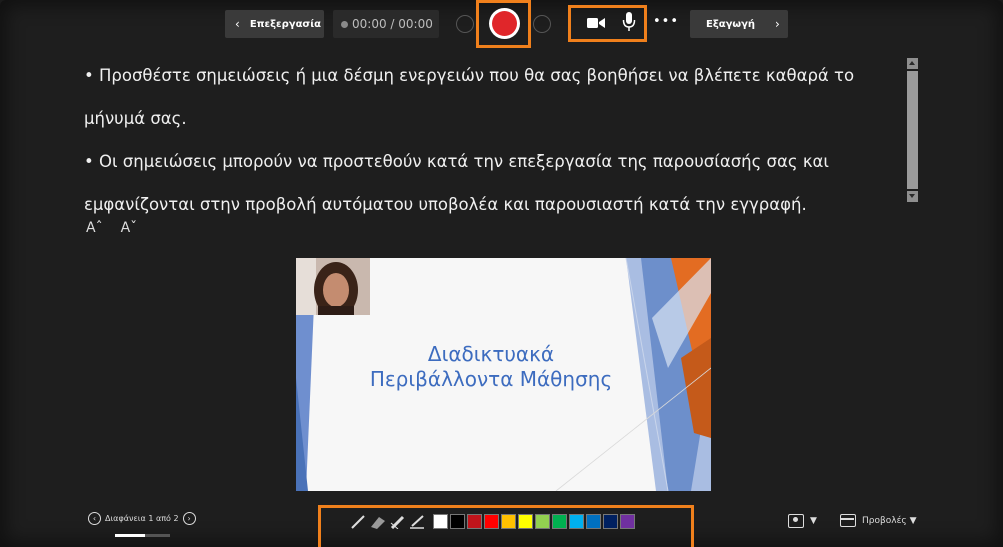  Describe the element at coordinates (731, 24) in the screenshot. I see `export-label: Εξαγωγή` at that location.